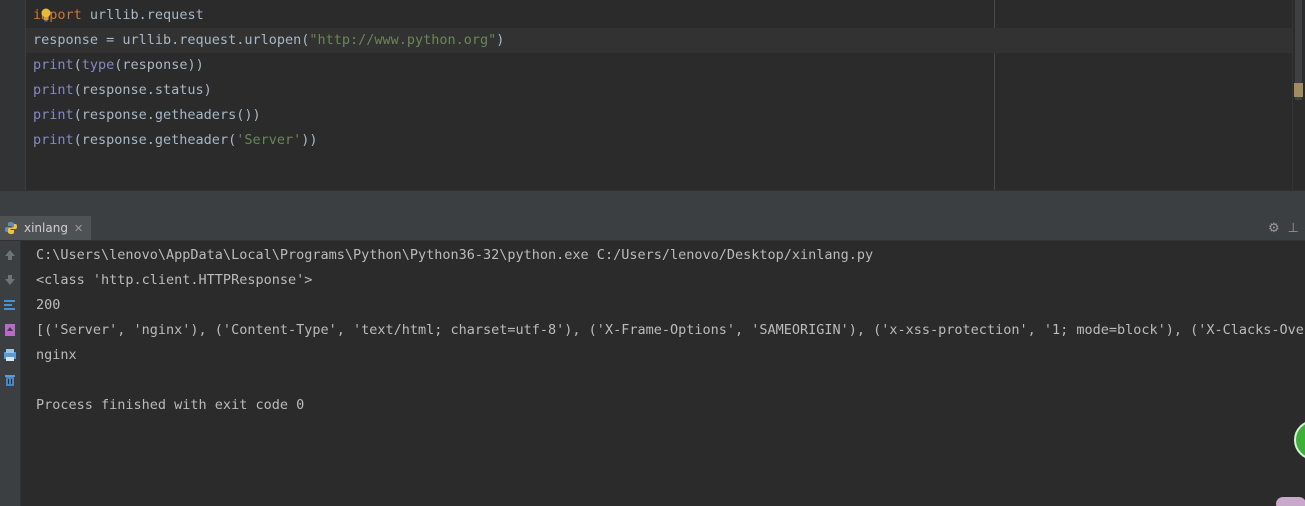 The width and height of the screenshot is (1305, 506). I want to click on warning-marker, so click(1298, 90).